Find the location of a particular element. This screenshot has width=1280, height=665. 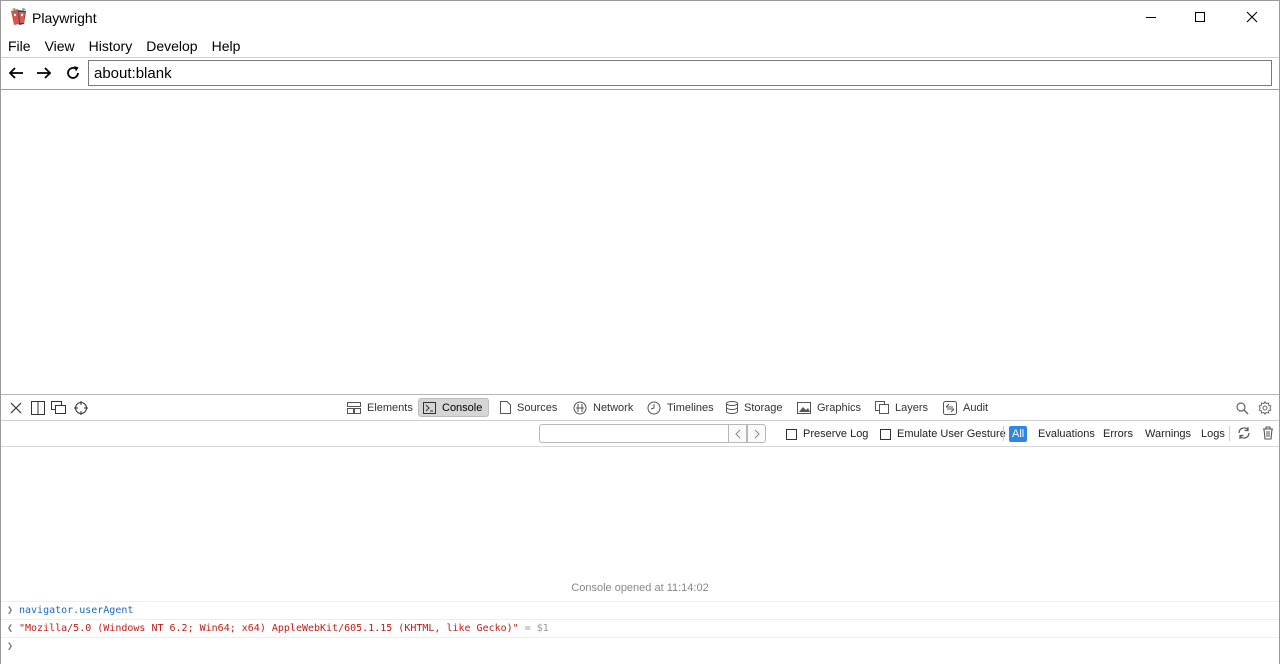

timelines-icon is located at coordinates (654, 407).